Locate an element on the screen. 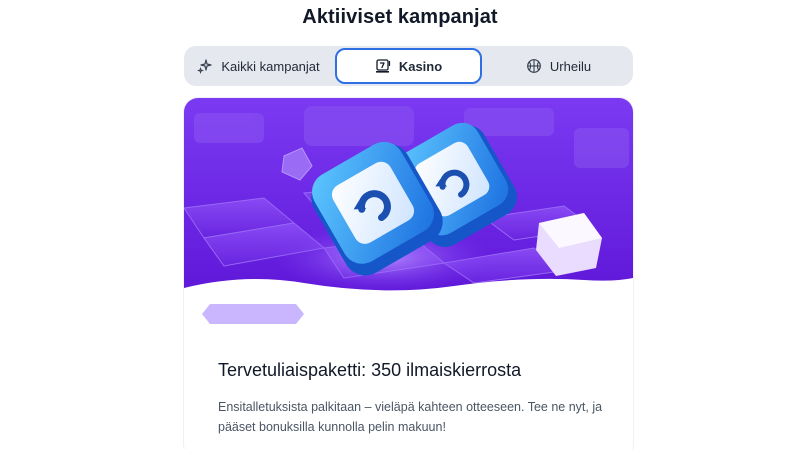 The width and height of the screenshot is (800, 449). sparkles-icon is located at coordinates (205, 66).